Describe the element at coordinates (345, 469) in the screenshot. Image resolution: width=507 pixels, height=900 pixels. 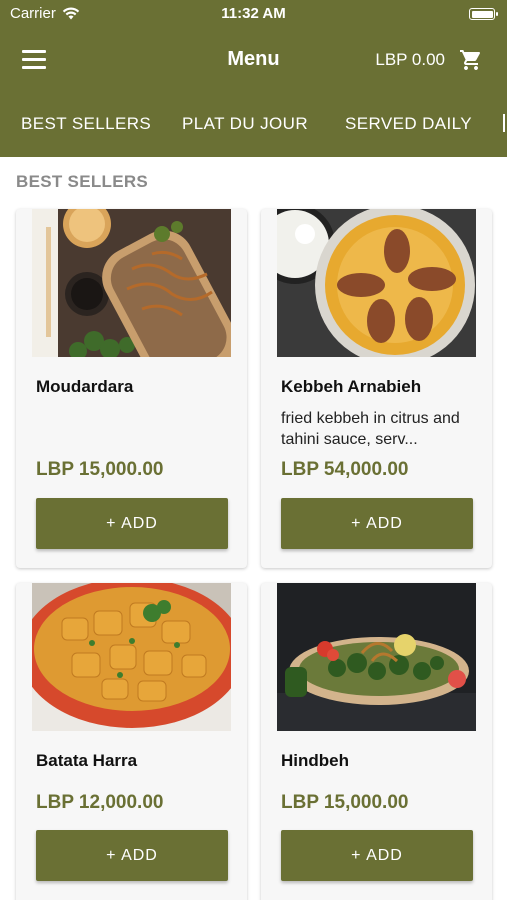
I see `item-price: LBP 54,000.00` at that location.